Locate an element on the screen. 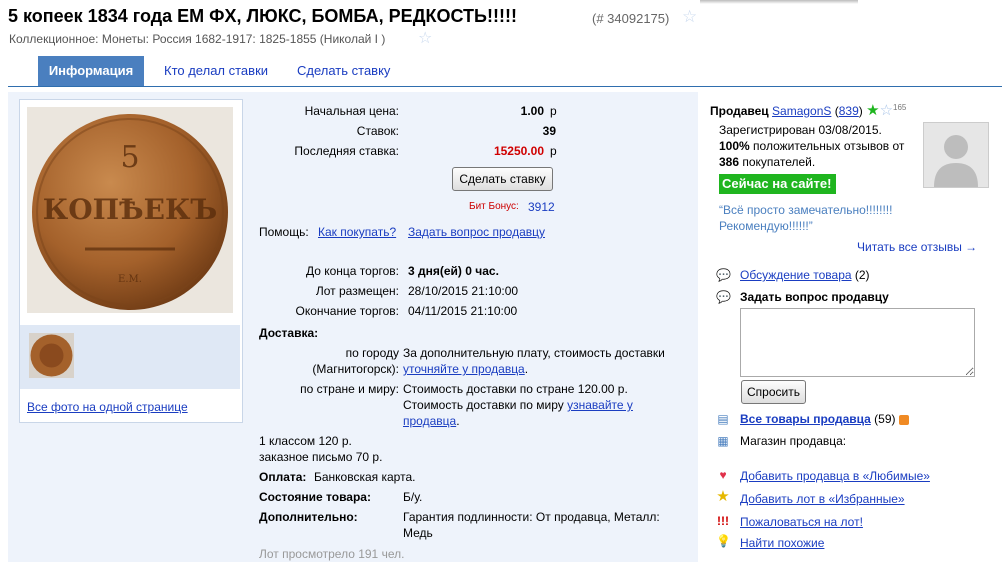 This screenshot has width=1002, height=562. avatar-placeholder-icon is located at coordinates (956, 155).